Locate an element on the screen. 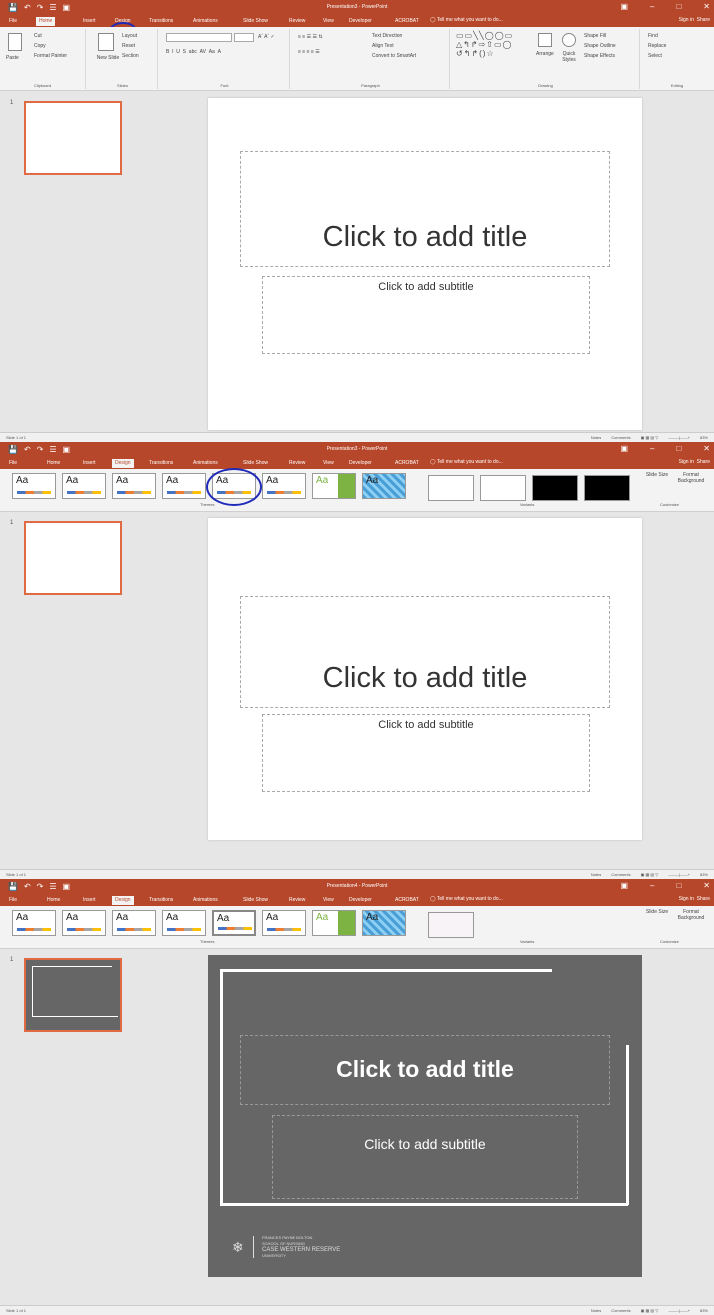  slide-size-button: Slide Size is located at coordinates (657, 912).